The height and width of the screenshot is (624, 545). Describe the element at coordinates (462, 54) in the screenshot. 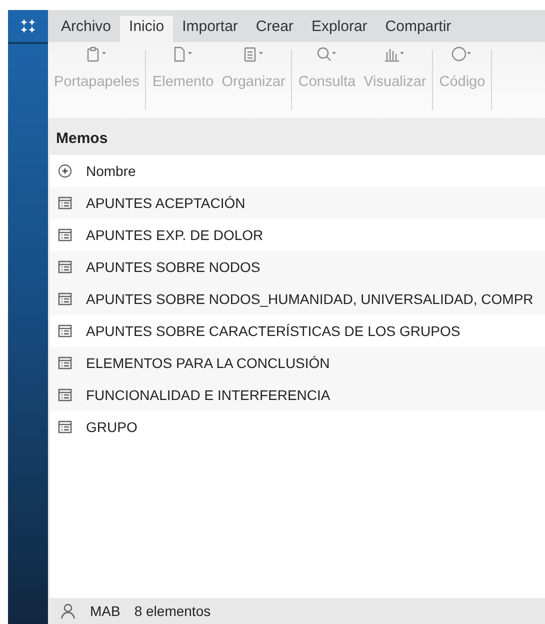

I see `circle-icon` at that location.